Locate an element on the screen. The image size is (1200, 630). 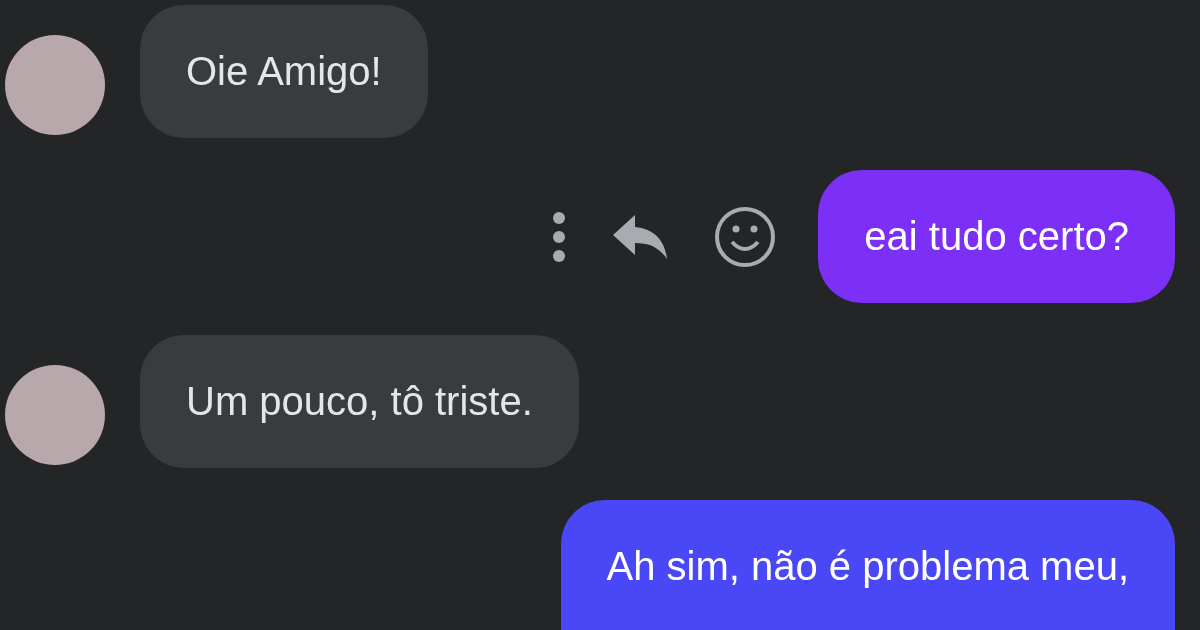
message-bubble: Oie Amigo! is located at coordinates (284, 71).